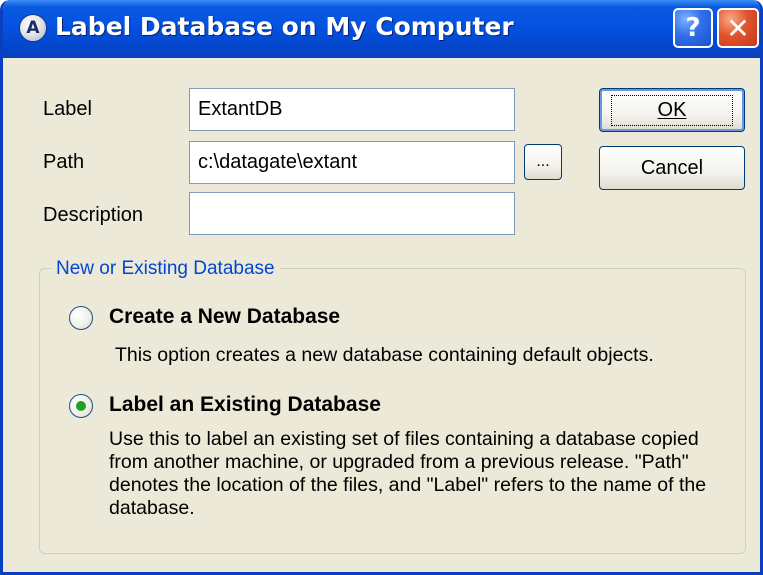  What do you see at coordinates (81, 406) in the screenshot?
I see `label-existing-radio` at bounding box center [81, 406].